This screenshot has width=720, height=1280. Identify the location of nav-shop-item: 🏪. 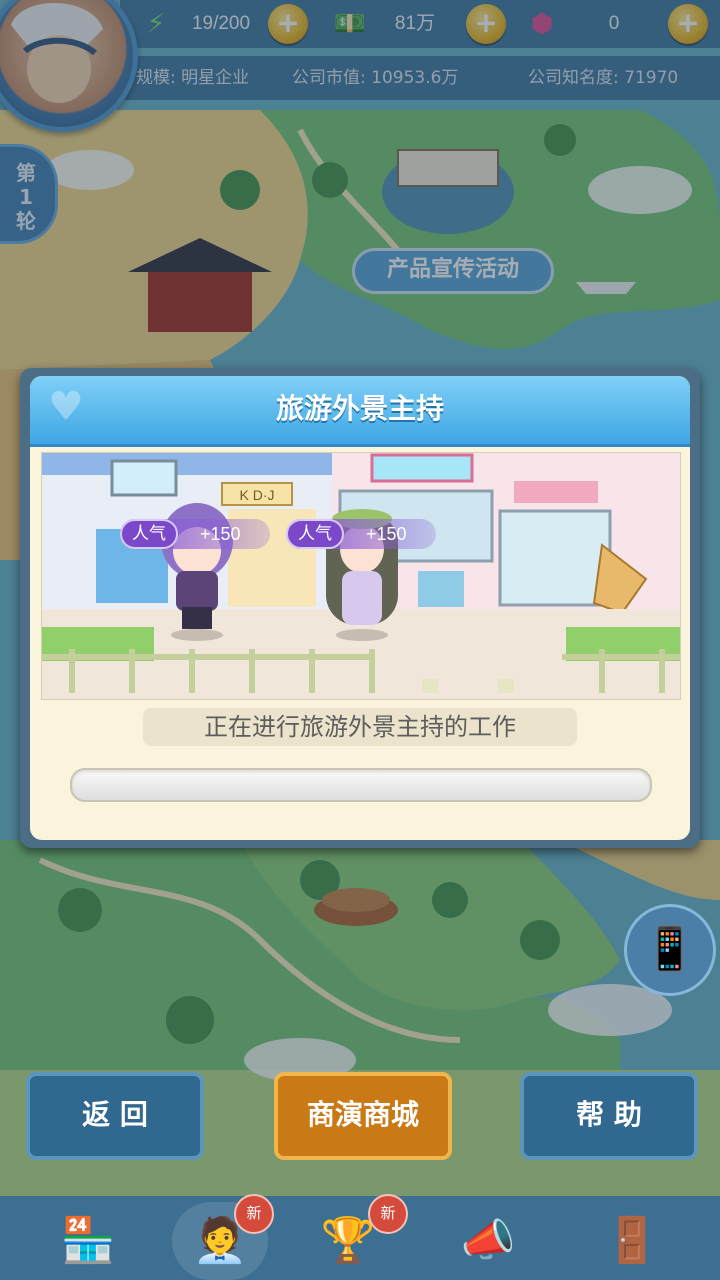
(88, 1241).